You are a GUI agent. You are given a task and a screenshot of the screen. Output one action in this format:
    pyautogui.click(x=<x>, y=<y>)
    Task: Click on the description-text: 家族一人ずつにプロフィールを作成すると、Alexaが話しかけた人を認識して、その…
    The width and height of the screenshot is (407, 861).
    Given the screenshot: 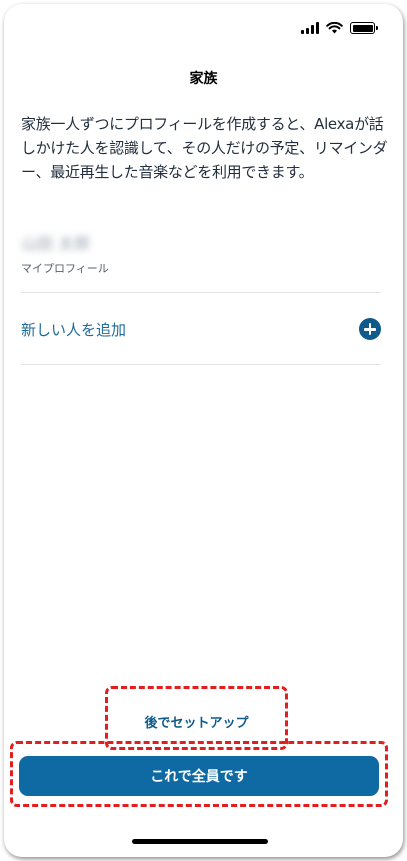 What is the action you would take?
    pyautogui.click(x=204, y=148)
    